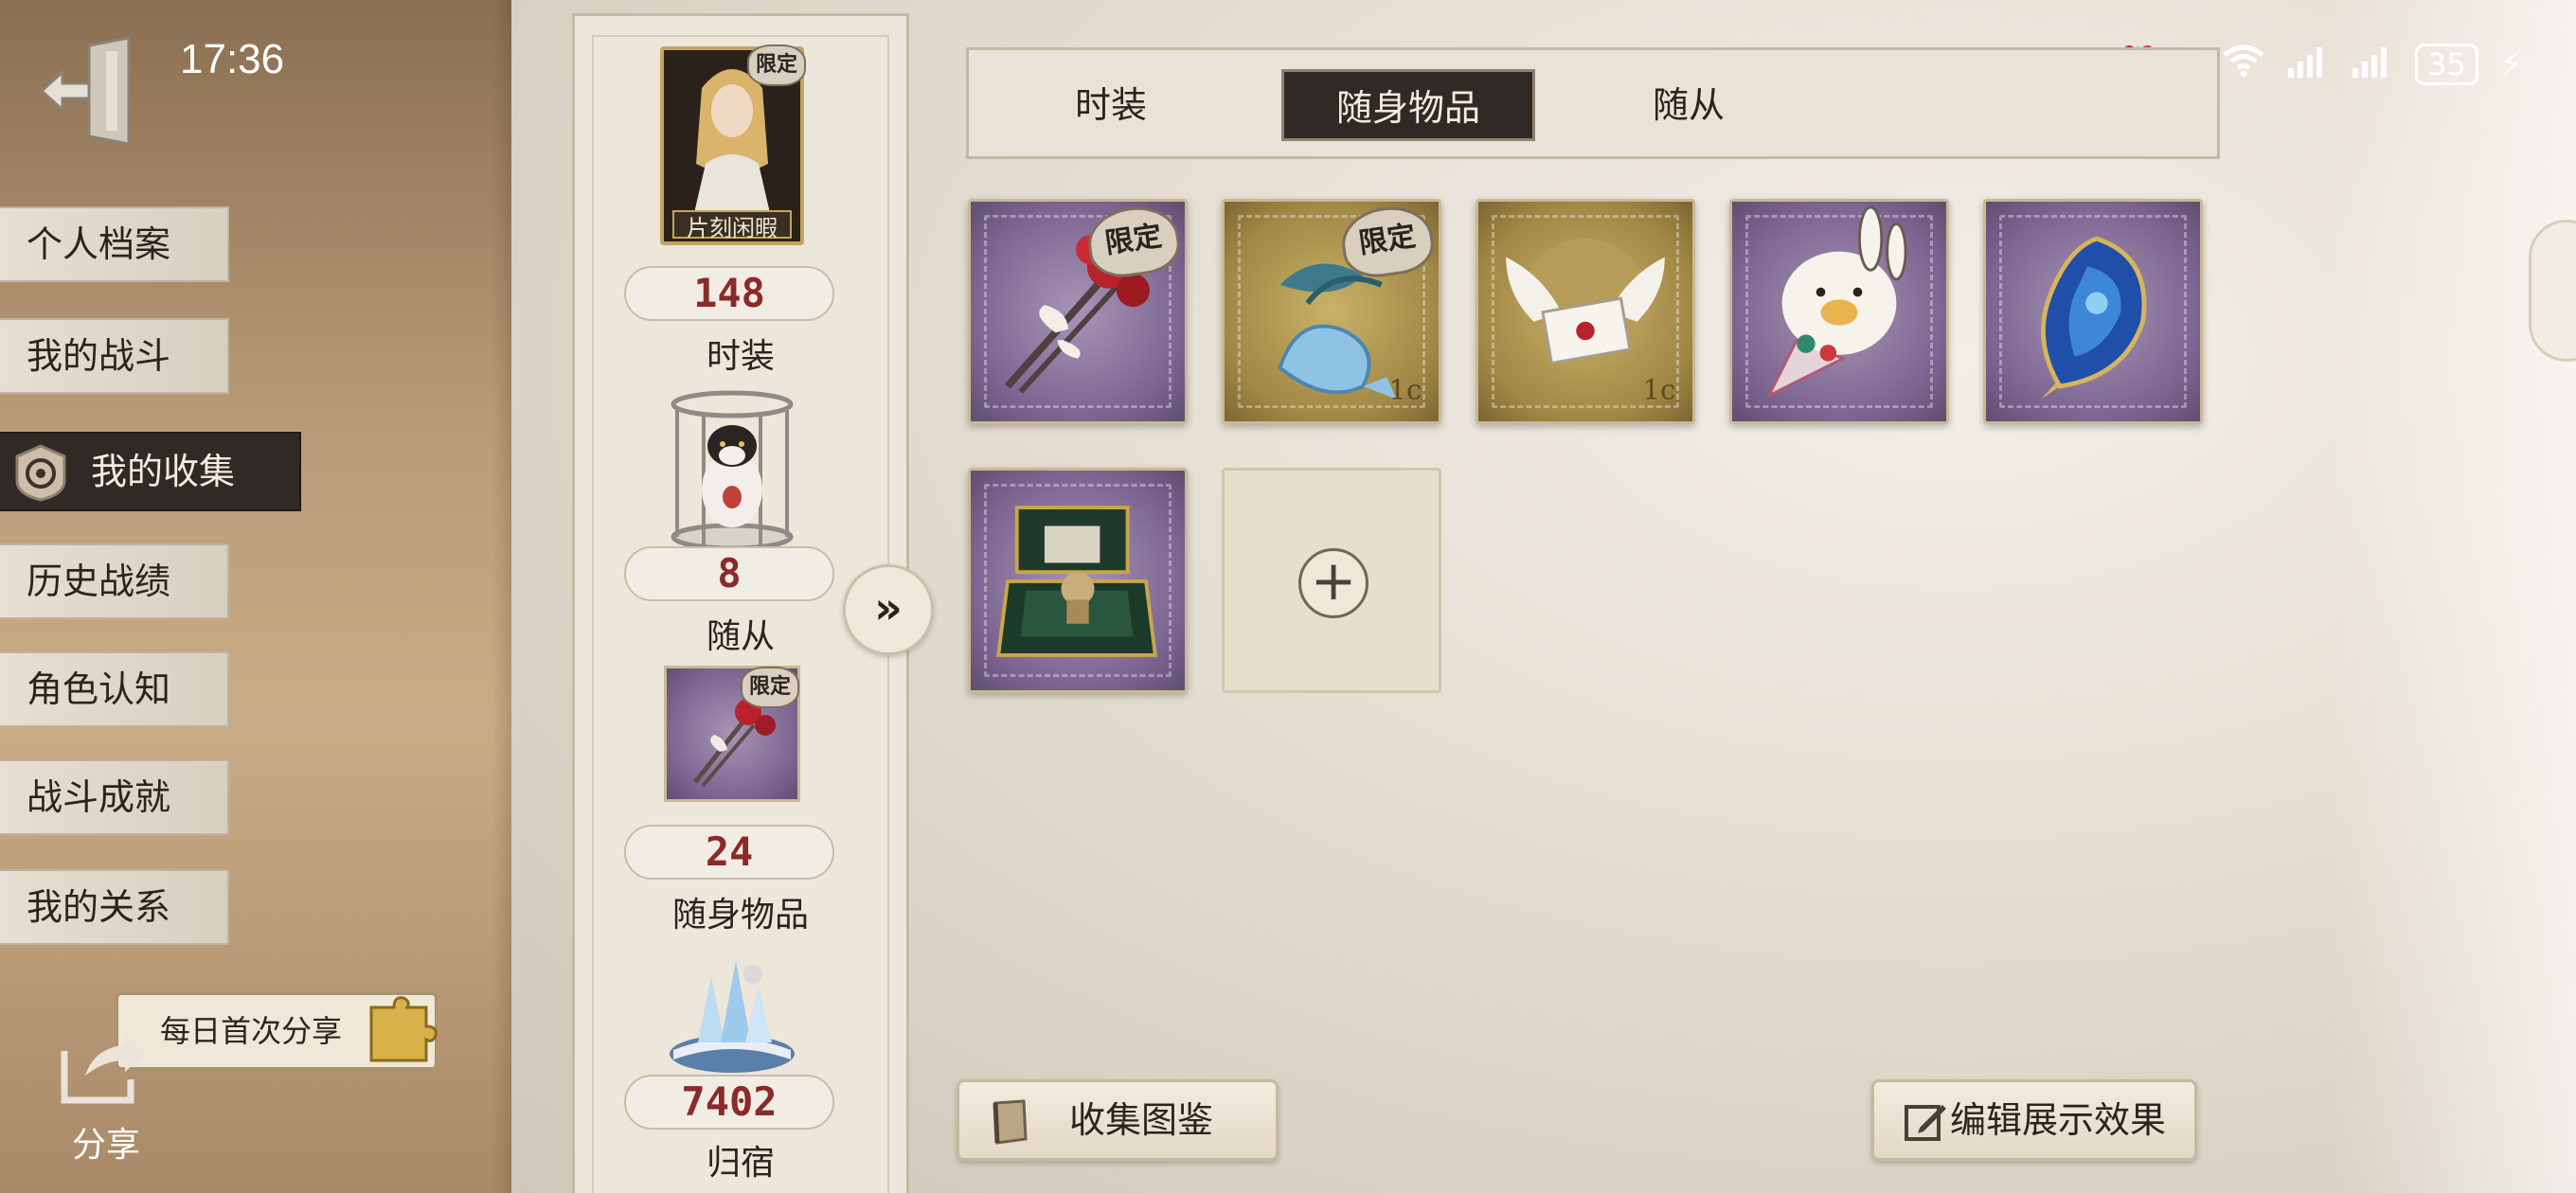 The image size is (2576, 1193). I want to click on home-count: 7402, so click(729, 1102).